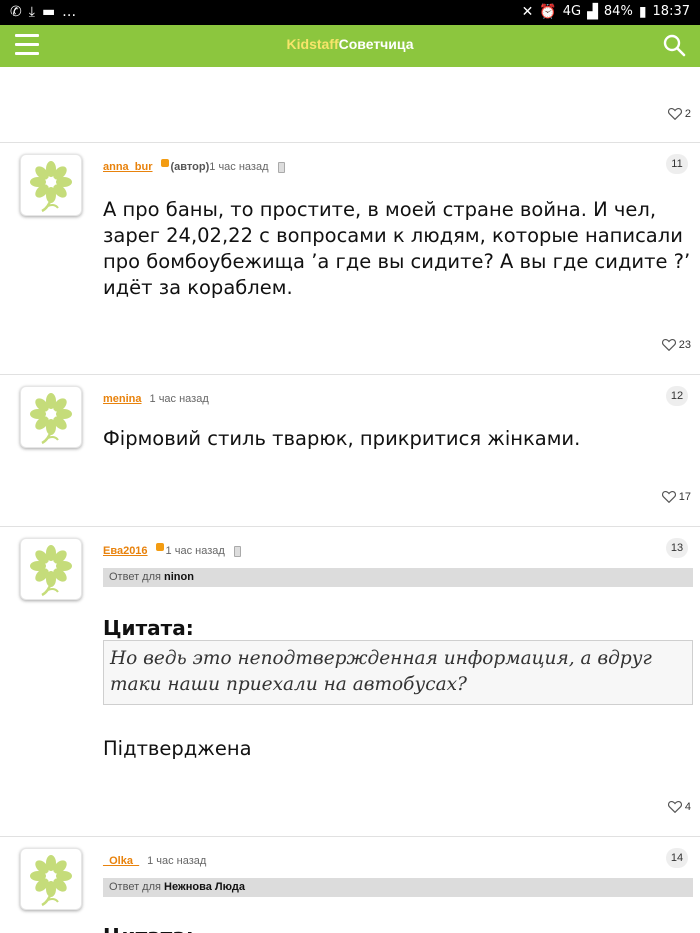 The width and height of the screenshot is (700, 933). I want to click on signal-icon: ▟, so click(592, 12).